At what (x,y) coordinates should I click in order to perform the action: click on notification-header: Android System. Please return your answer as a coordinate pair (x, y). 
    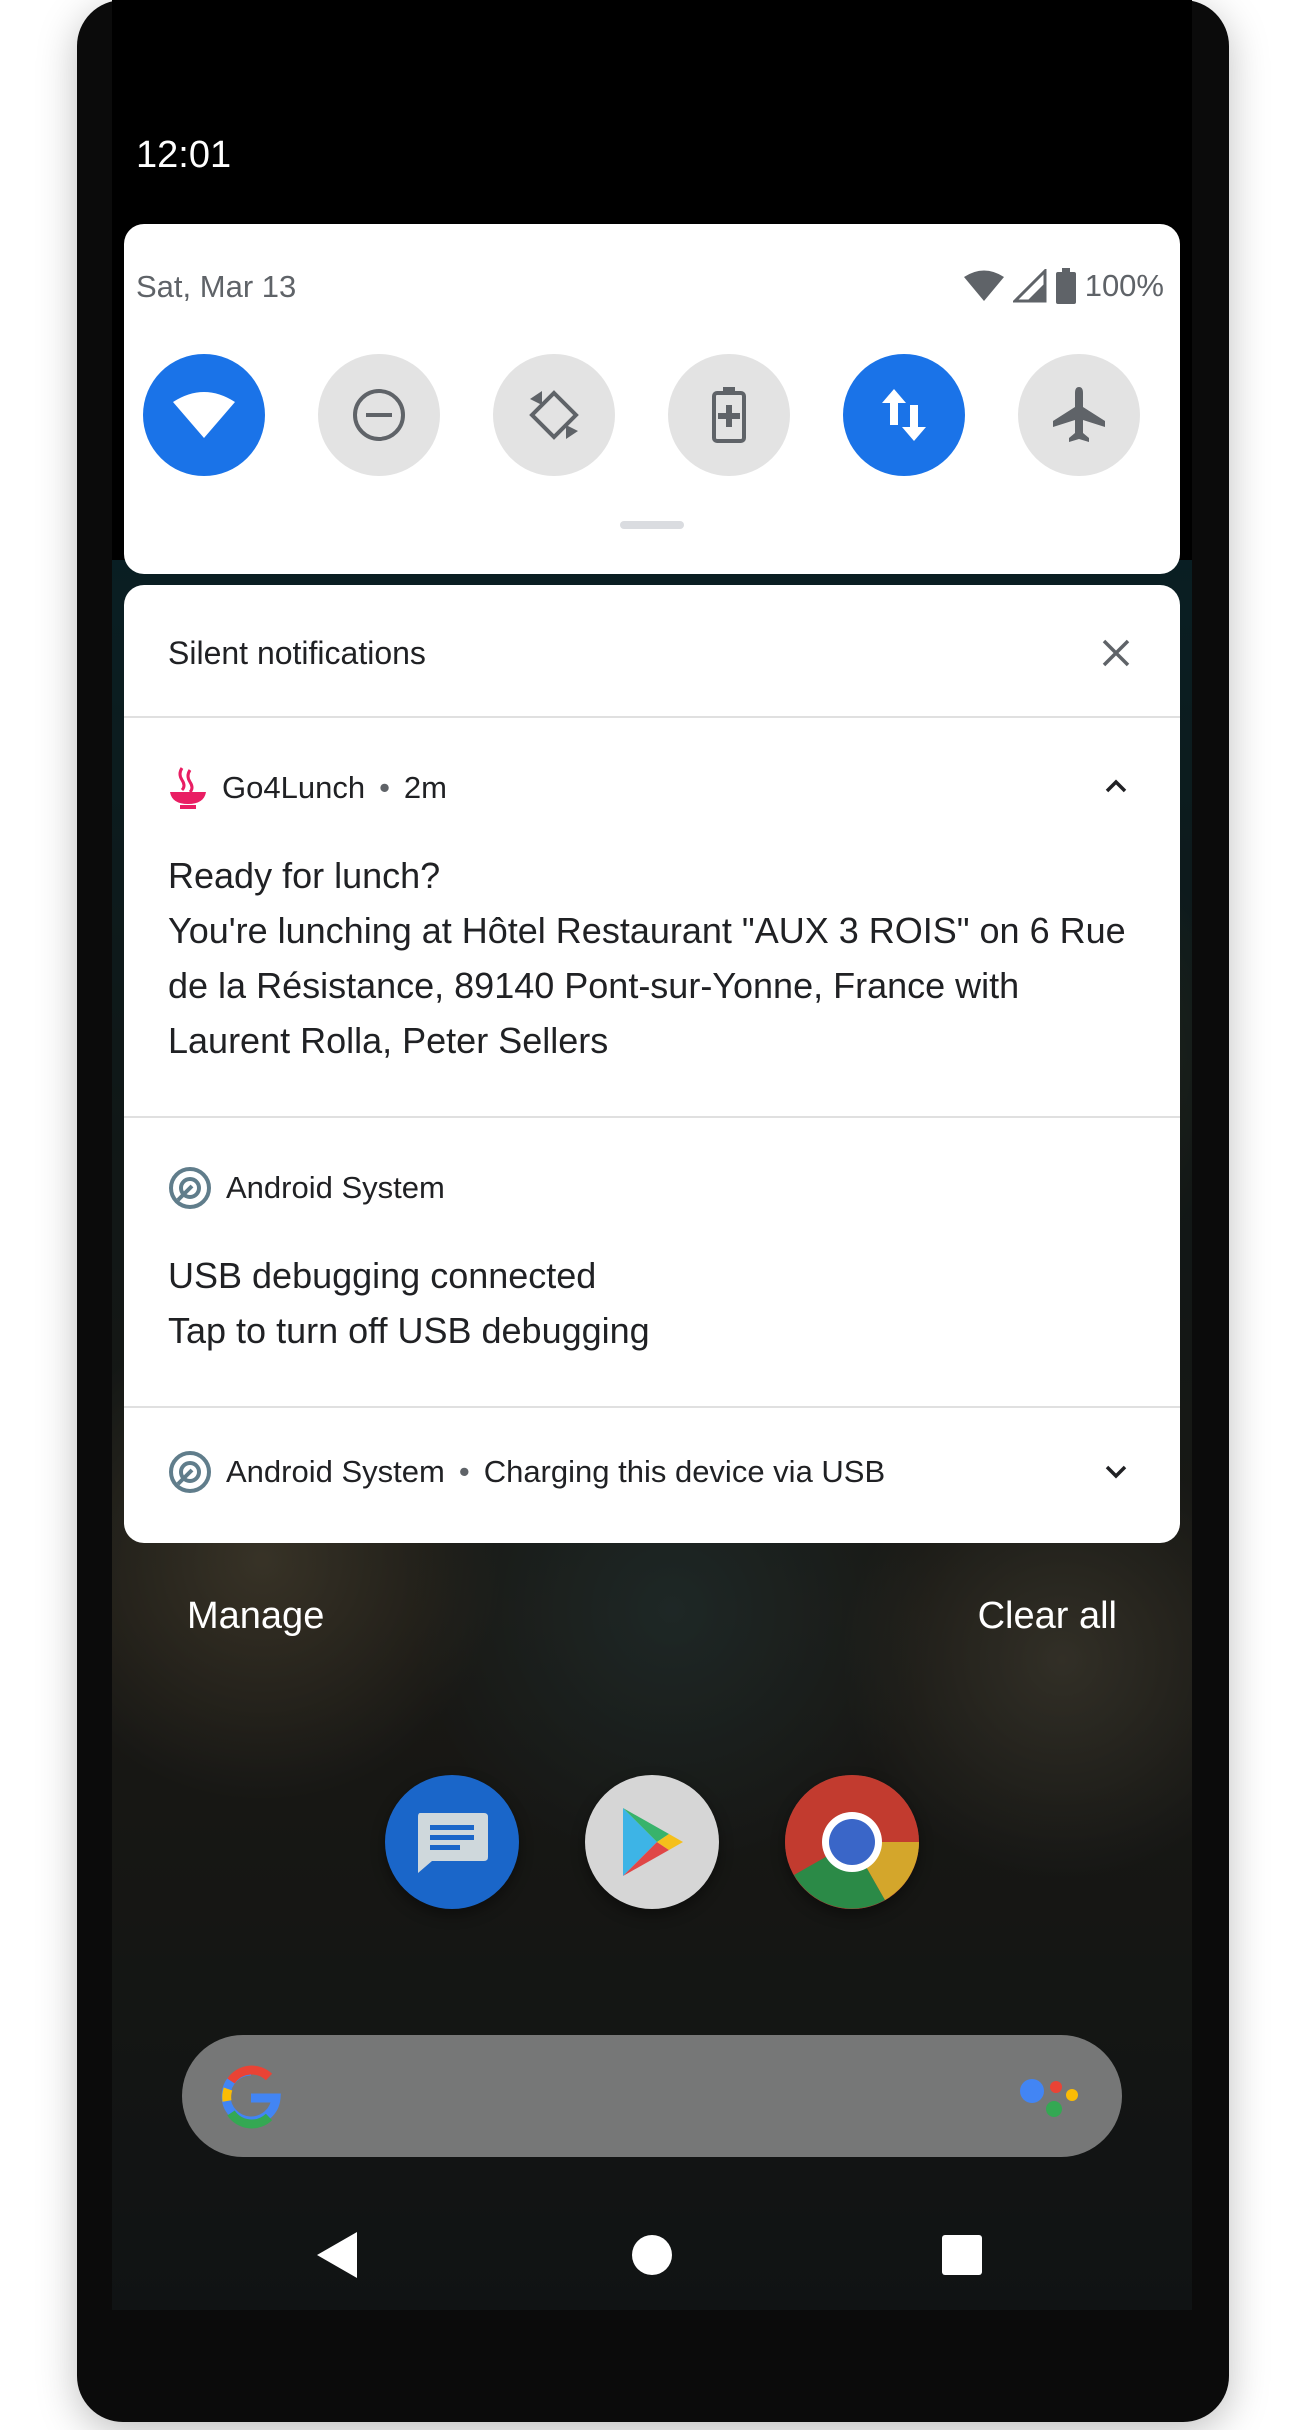
    Looking at the image, I should click on (306, 1188).